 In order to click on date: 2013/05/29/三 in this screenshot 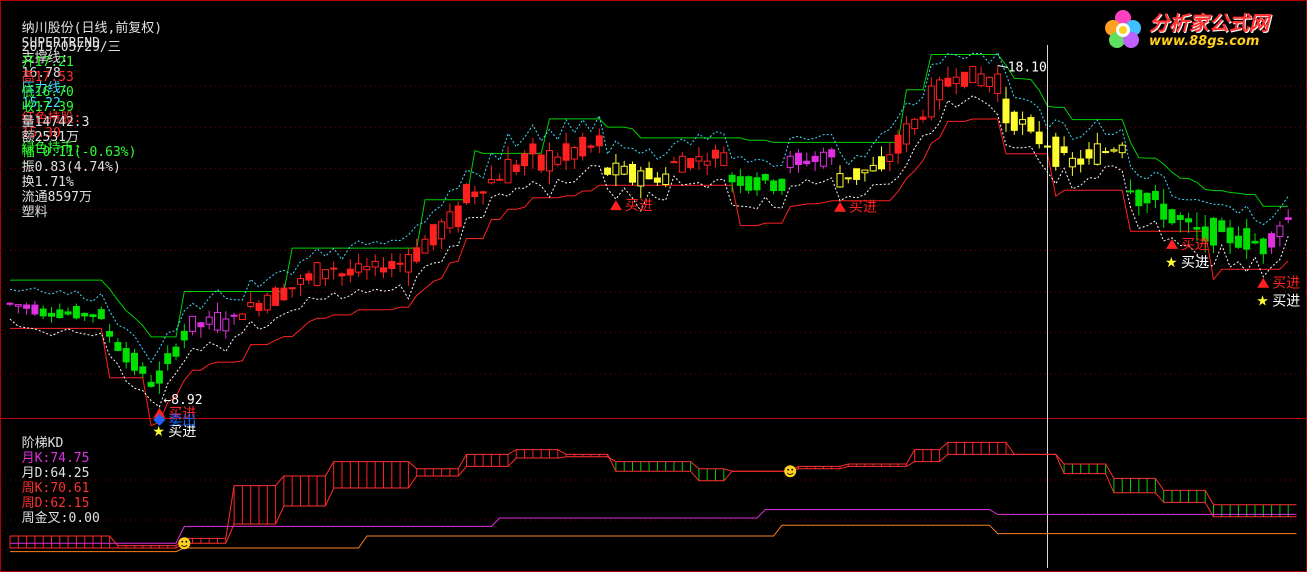, I will do `click(71, 47)`.